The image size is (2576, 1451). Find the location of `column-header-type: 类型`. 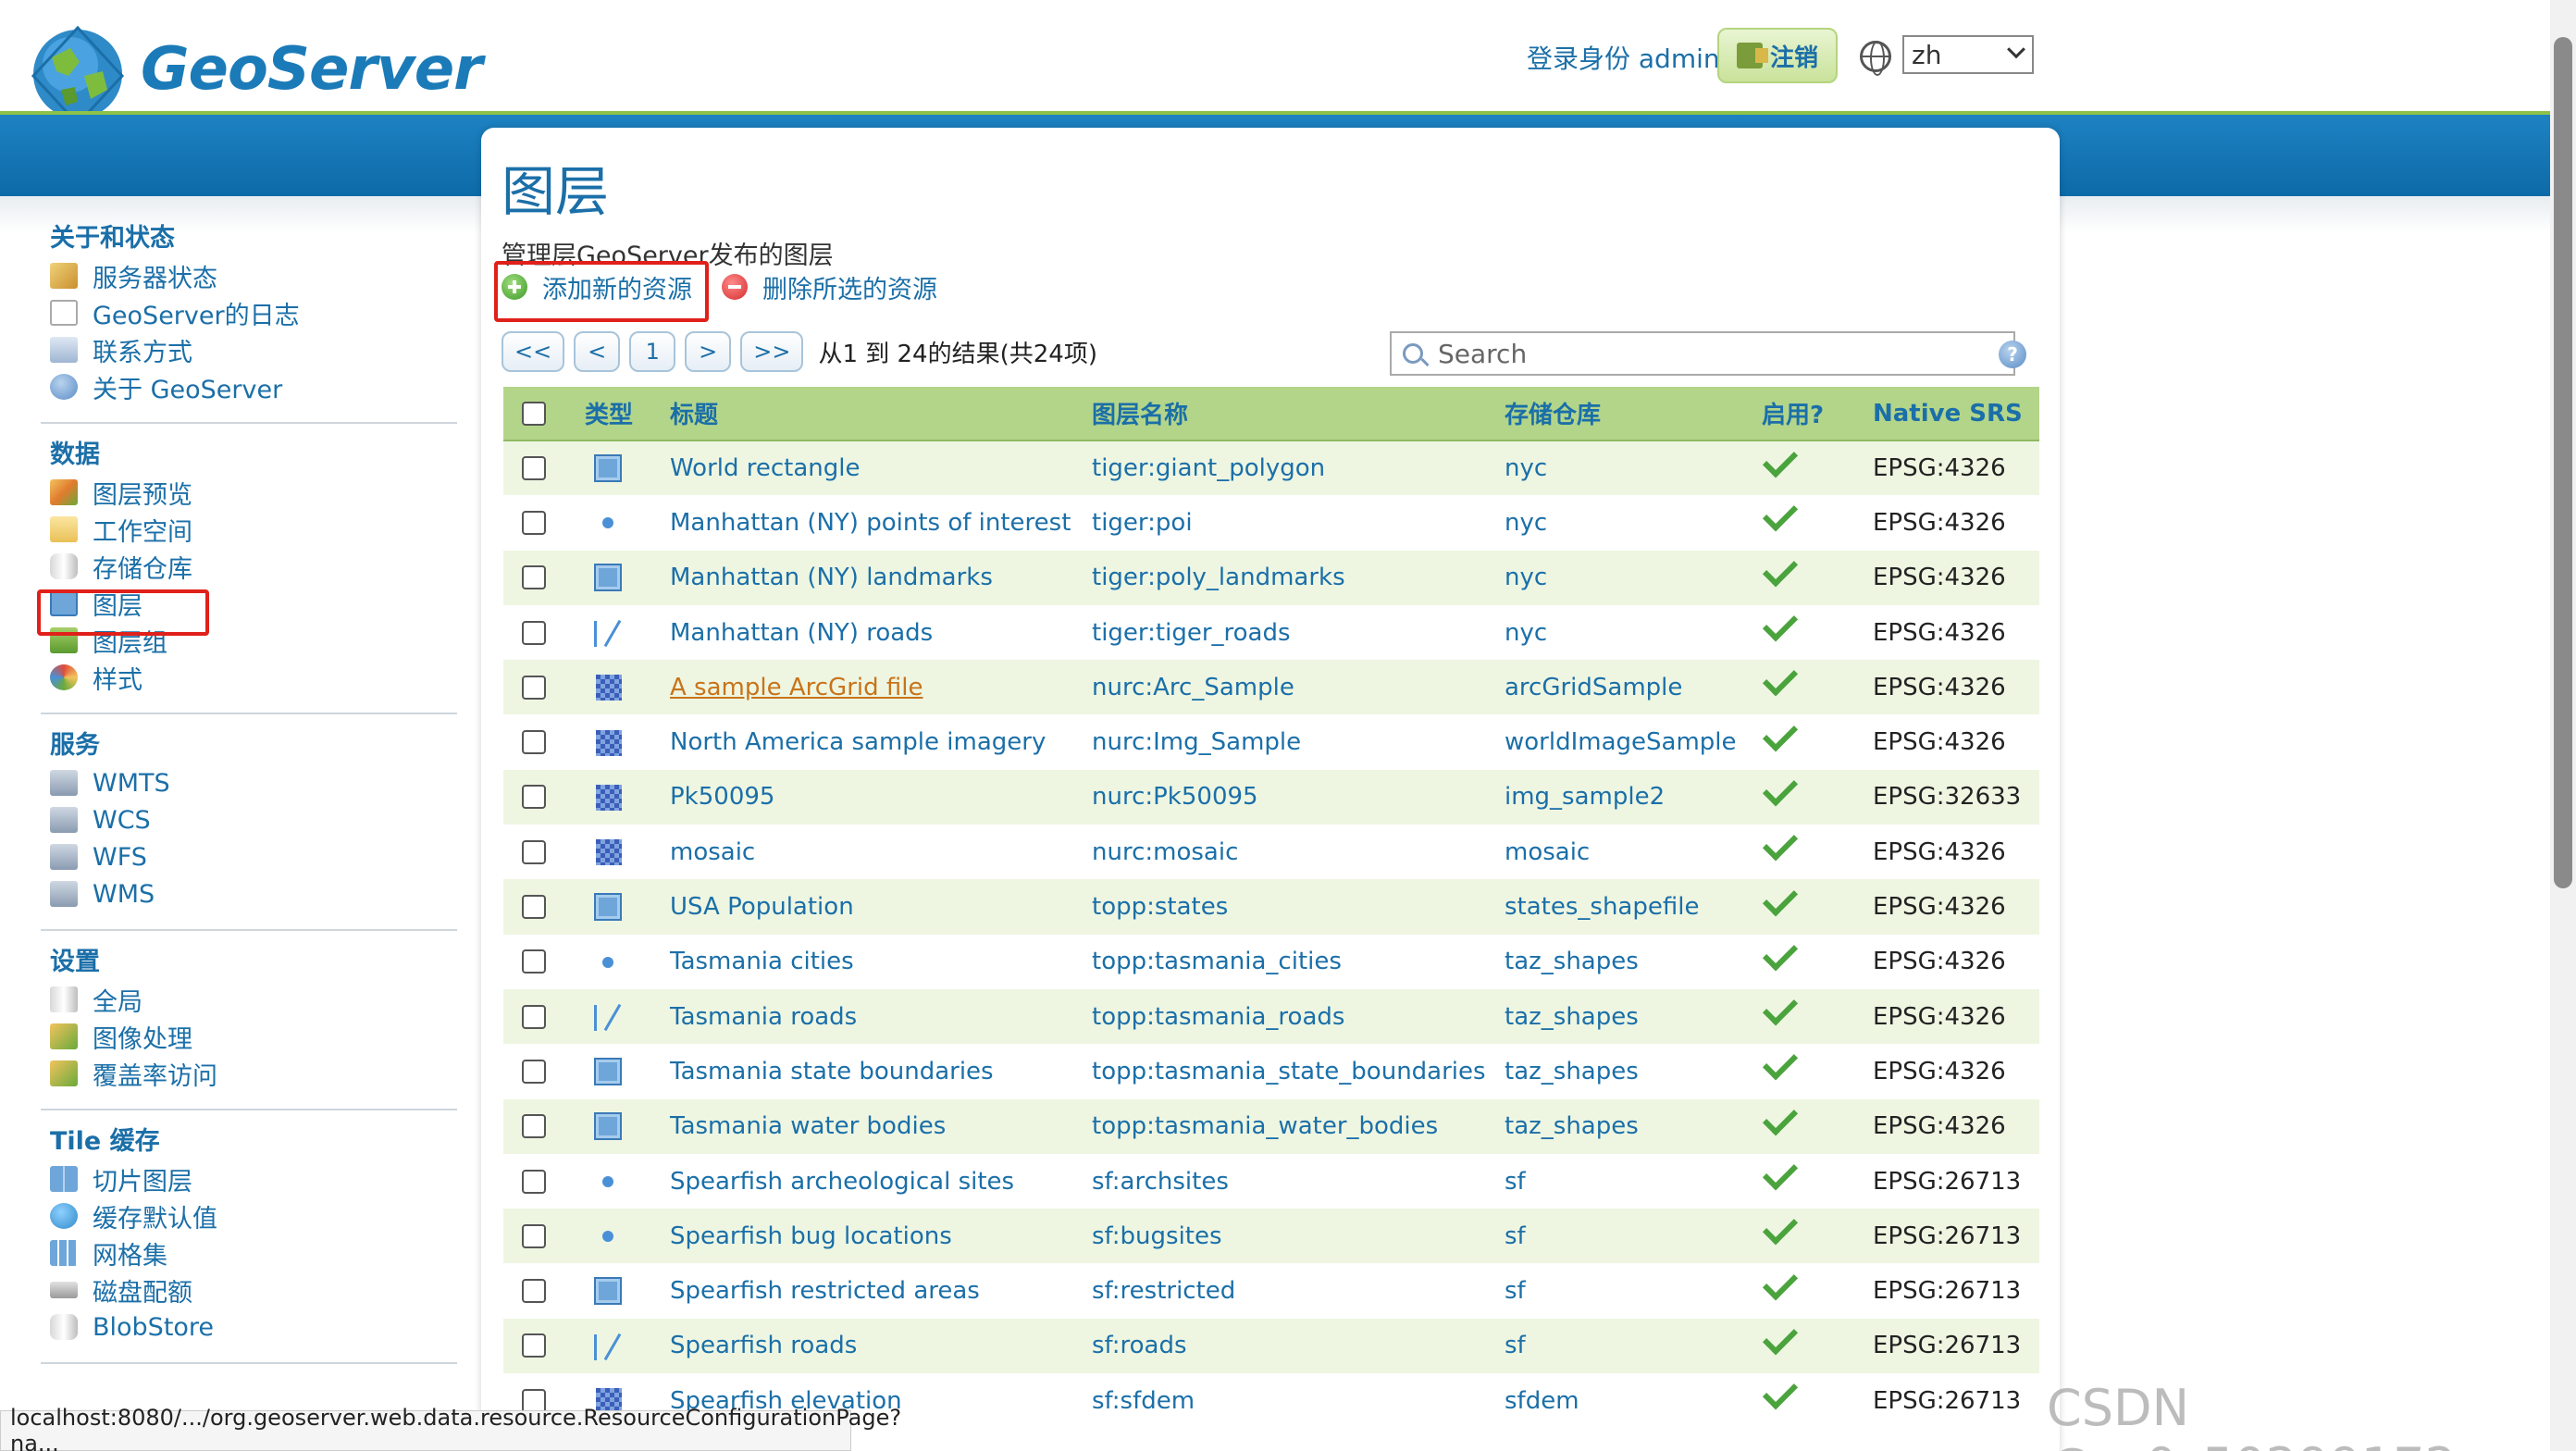

column-header-type: 类型 is located at coordinates (627, 414).